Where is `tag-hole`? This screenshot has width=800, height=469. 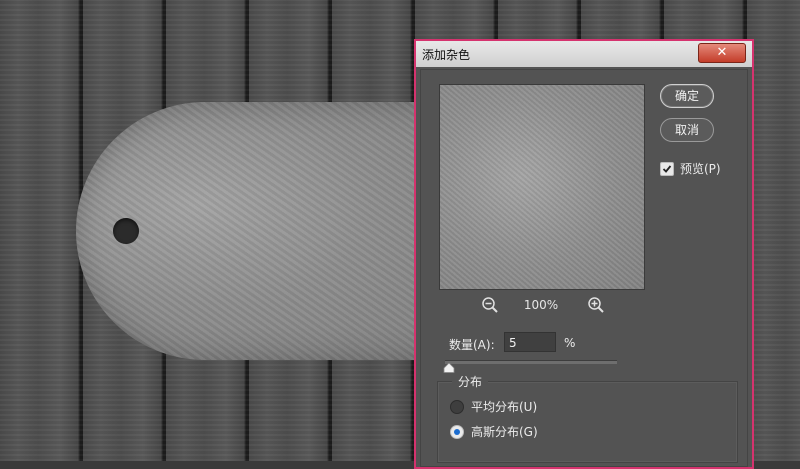
tag-hole is located at coordinates (126, 231).